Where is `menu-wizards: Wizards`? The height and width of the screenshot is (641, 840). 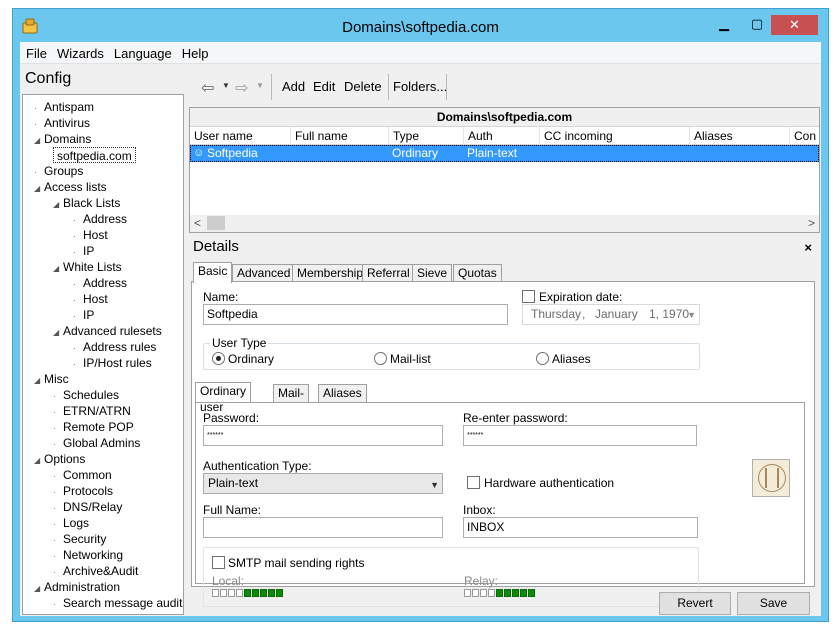
menu-wizards: Wizards is located at coordinates (79, 51).